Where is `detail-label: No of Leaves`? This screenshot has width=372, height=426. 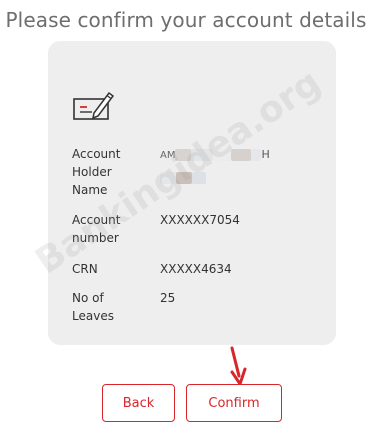 detail-label: No of Leaves is located at coordinates (93, 307).